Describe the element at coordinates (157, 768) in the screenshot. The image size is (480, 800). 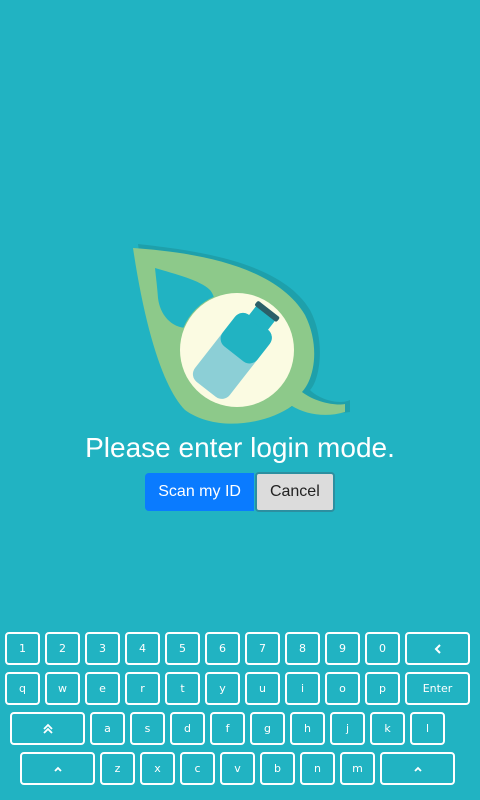
I see `key-x: x` at that location.